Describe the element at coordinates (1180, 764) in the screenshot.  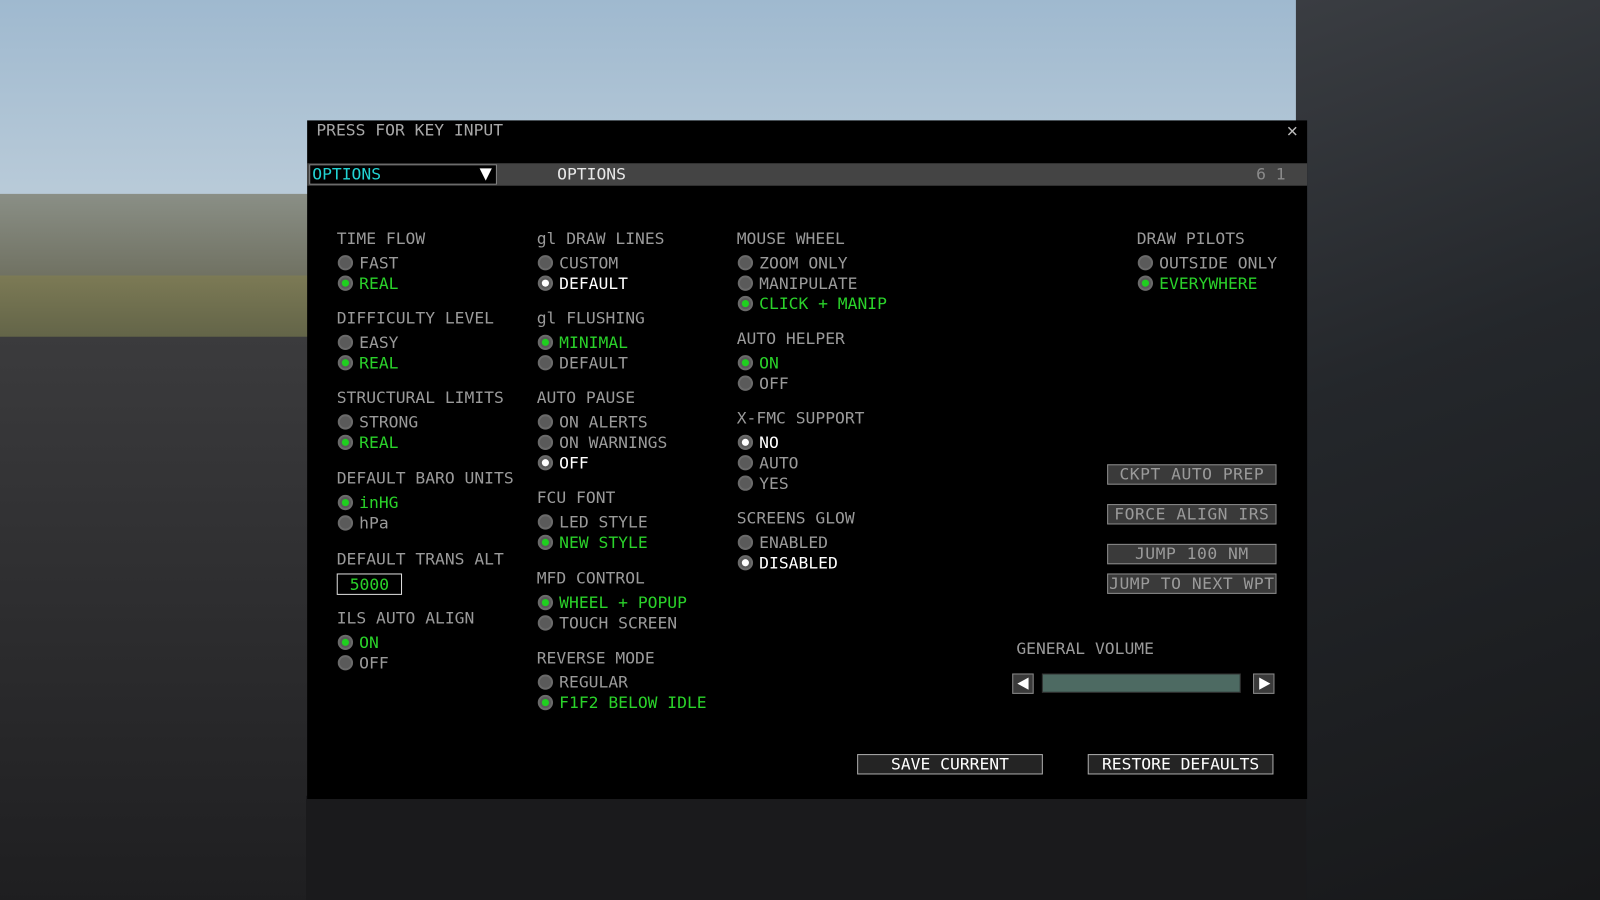
I see `restore-defaults-button: RESTORE DEFAULTS` at that location.